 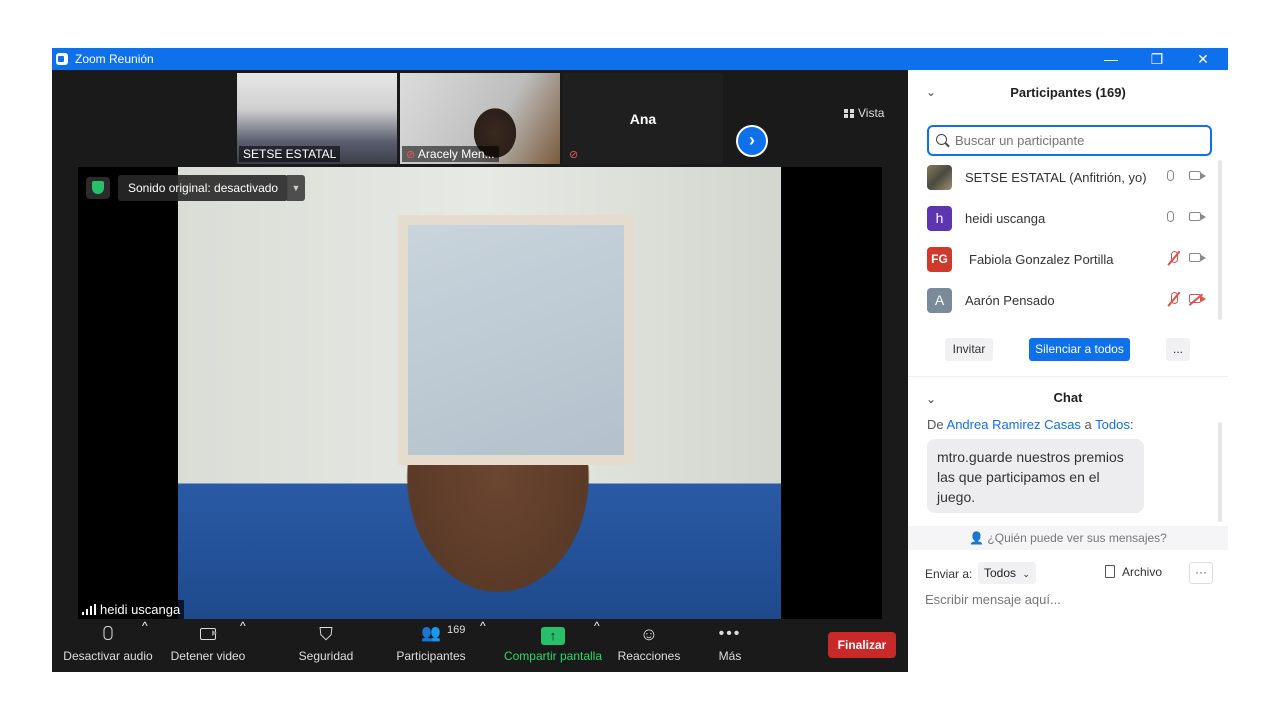 What do you see at coordinates (243, 645) in the screenshot?
I see `video-options-caret: ^` at bounding box center [243, 645].